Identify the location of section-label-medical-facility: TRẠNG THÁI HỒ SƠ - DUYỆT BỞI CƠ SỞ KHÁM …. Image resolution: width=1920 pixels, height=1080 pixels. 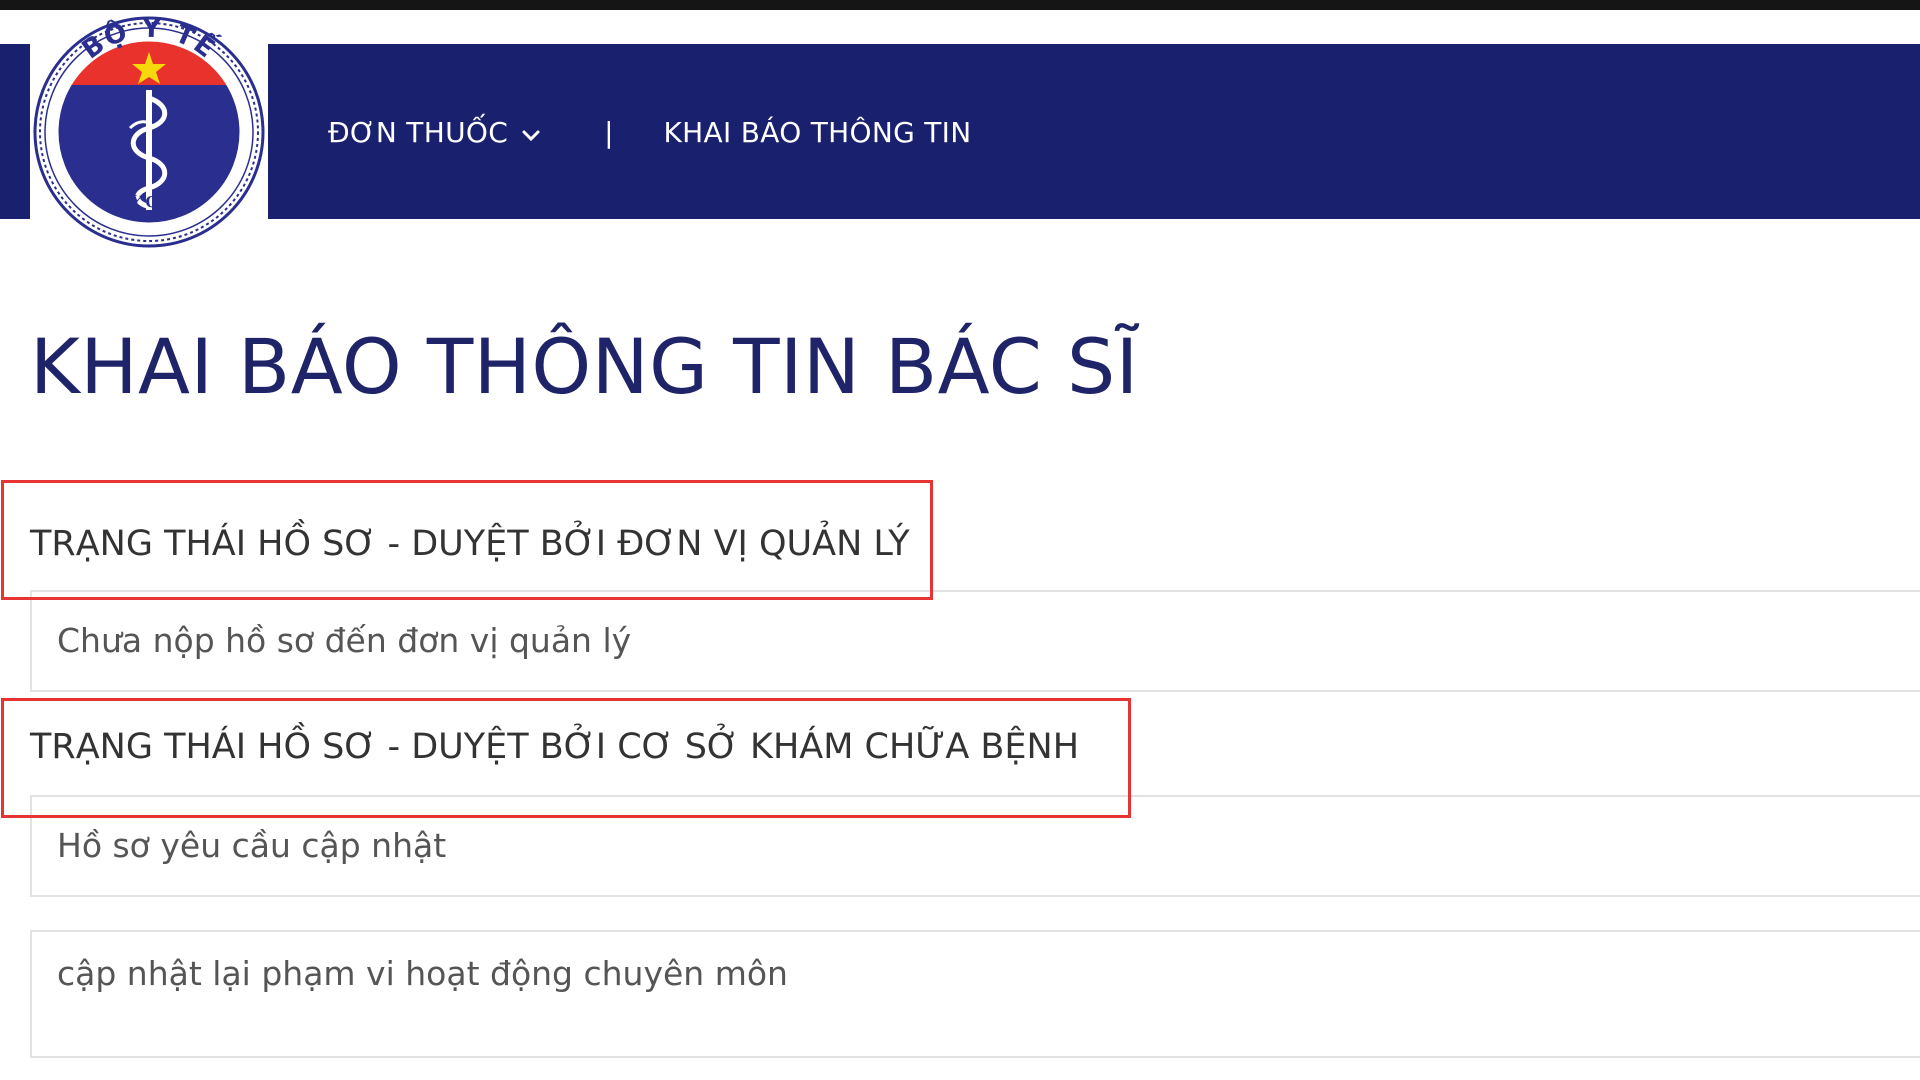
(555, 747).